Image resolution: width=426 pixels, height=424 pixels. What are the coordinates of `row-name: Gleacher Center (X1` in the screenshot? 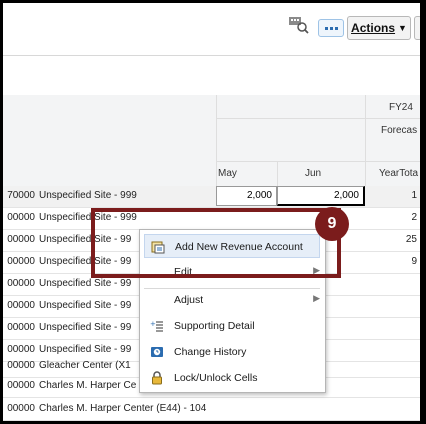 It's located at (85, 365).